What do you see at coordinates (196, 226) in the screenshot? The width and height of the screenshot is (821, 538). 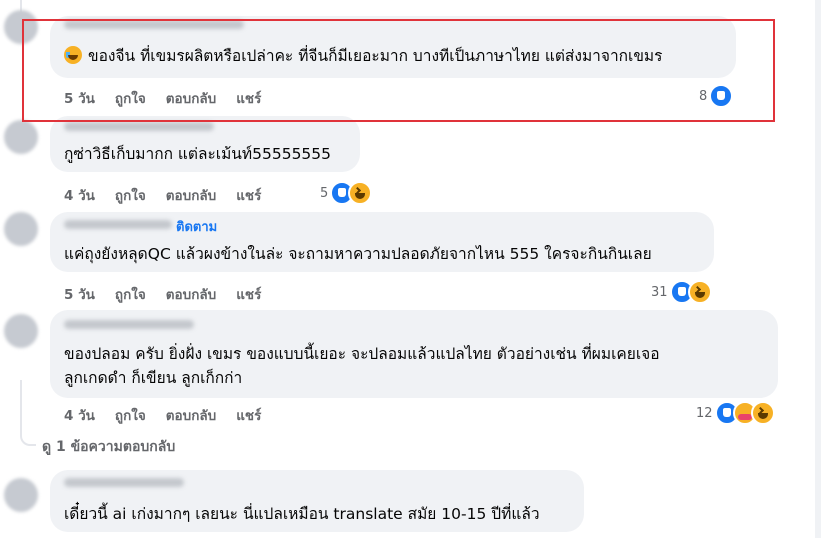 I see `follow-button: ติดตาม` at bounding box center [196, 226].